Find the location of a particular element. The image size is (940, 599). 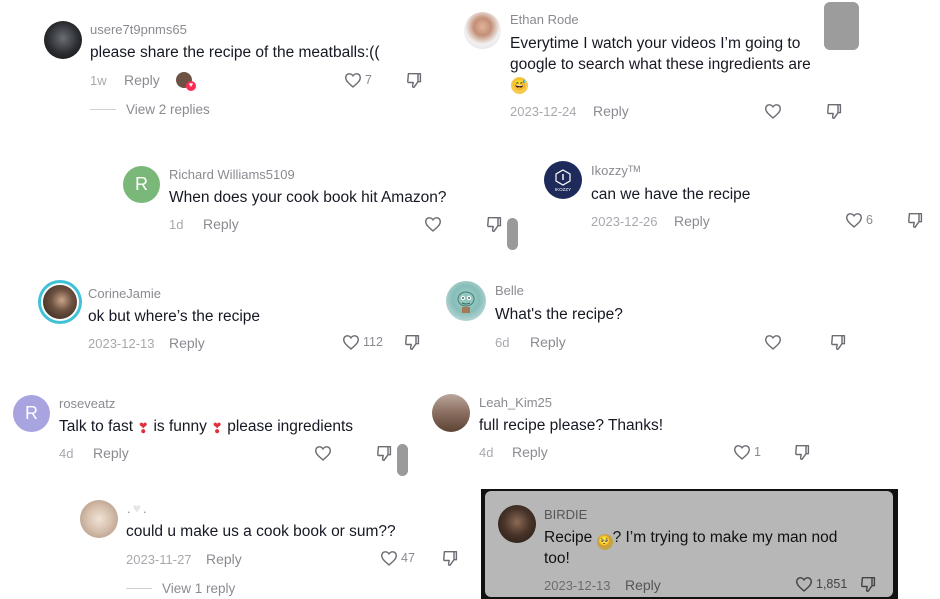

username: Leah_Kim25 is located at coordinates (515, 402).